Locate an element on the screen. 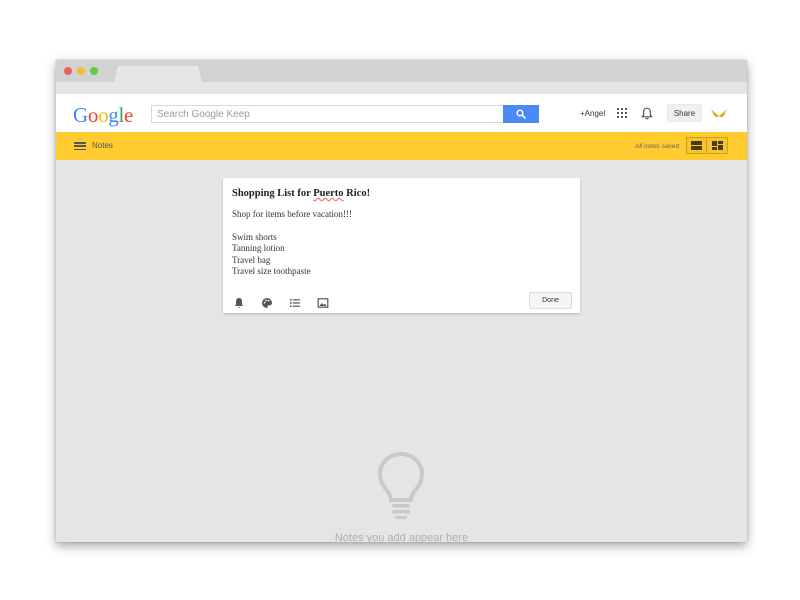  reminder-icon is located at coordinates (239, 303).